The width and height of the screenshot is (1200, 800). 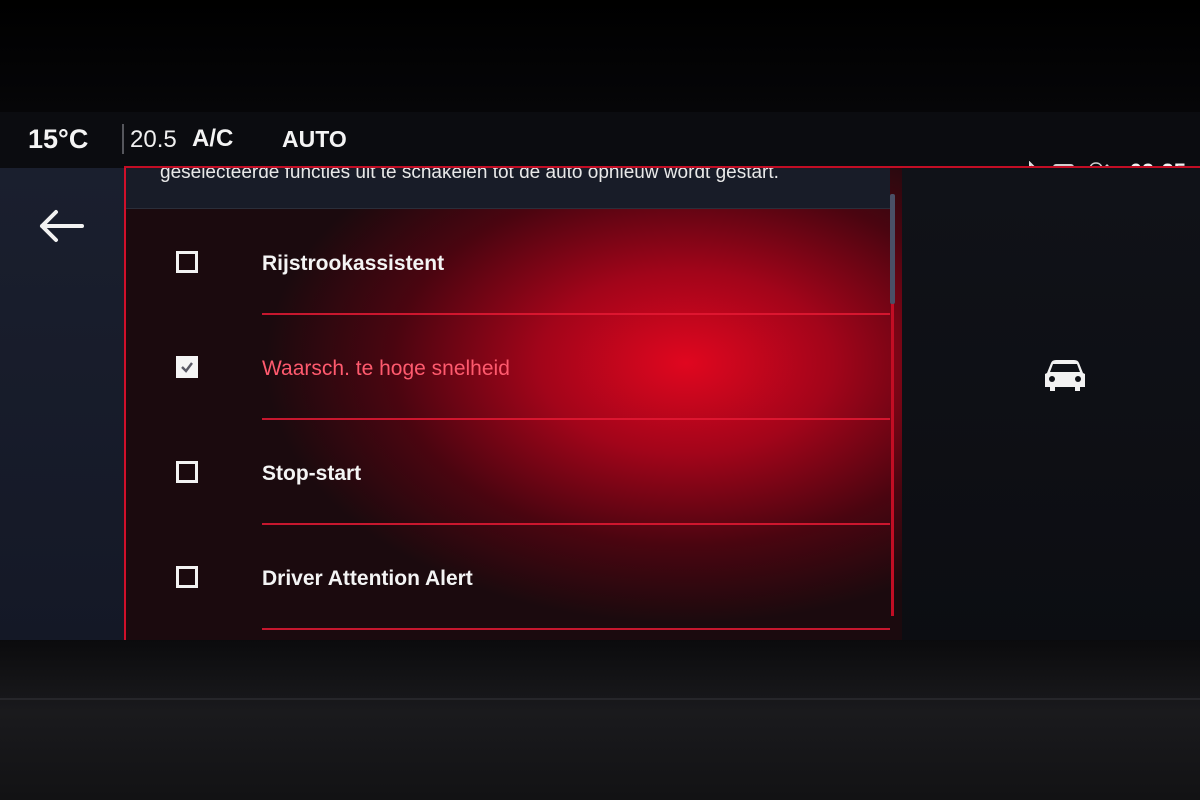 I want to click on scrollbar-thumb, so click(x=892, y=249).